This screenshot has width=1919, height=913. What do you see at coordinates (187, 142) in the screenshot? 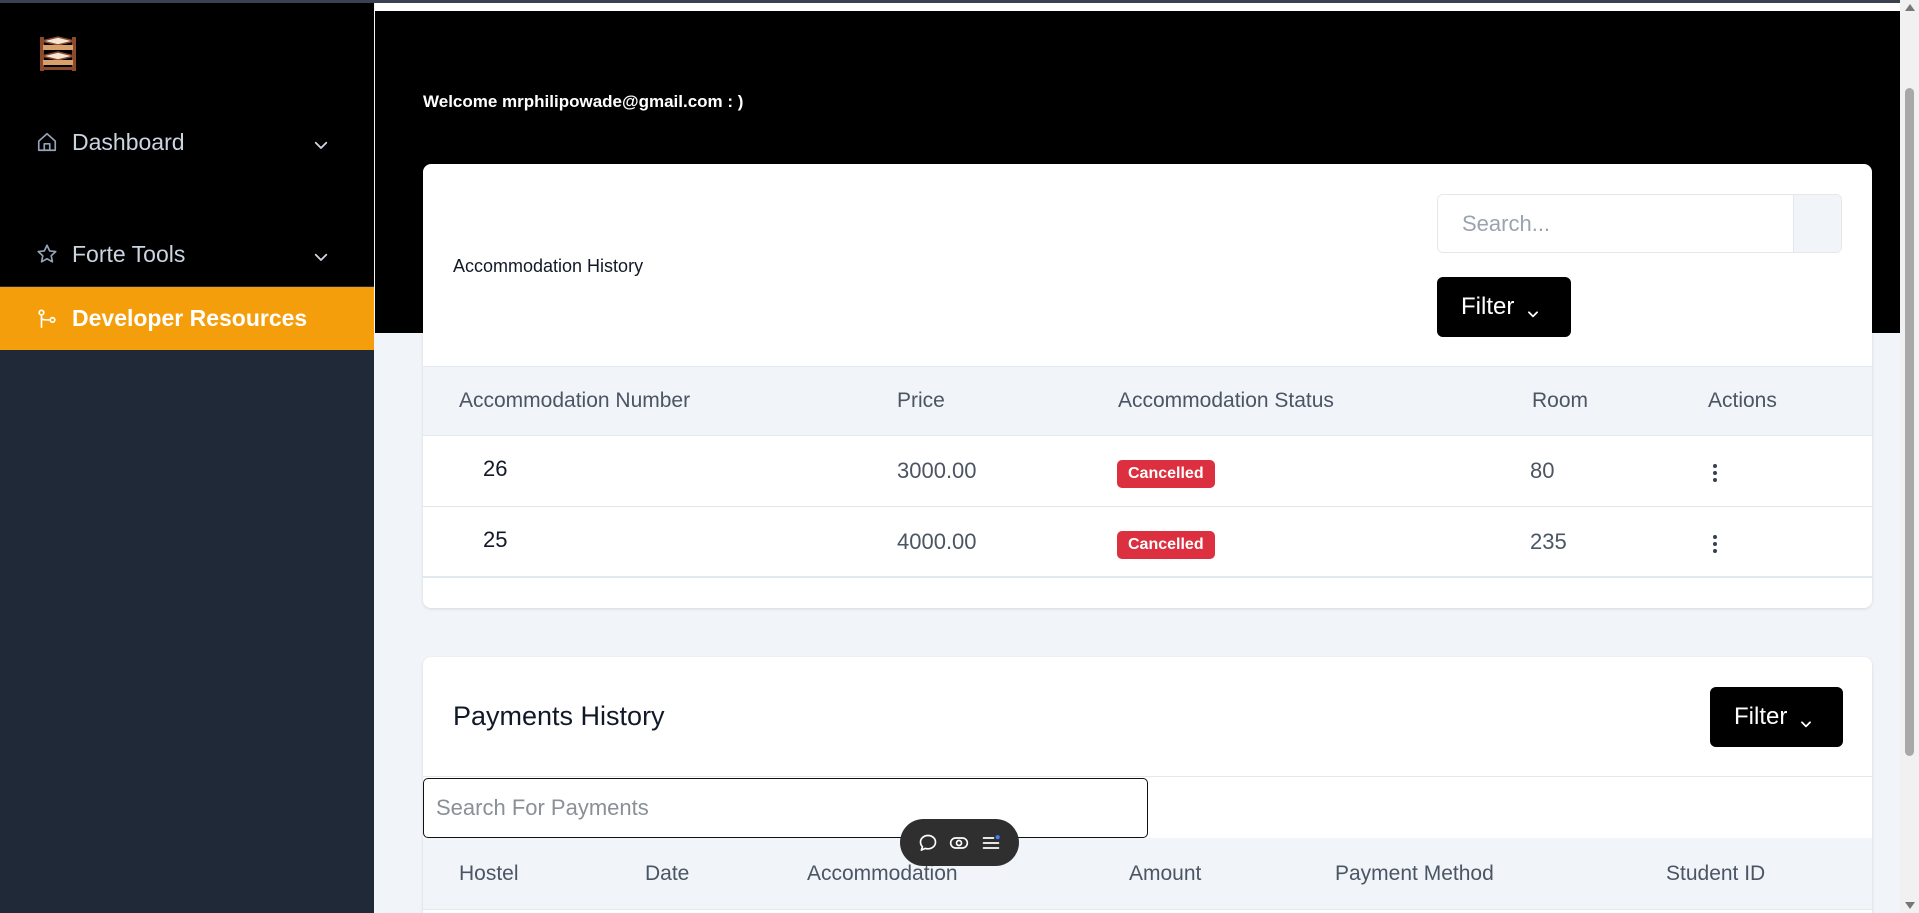
I see `sidebar-item-dashboard: Dashboard` at bounding box center [187, 142].